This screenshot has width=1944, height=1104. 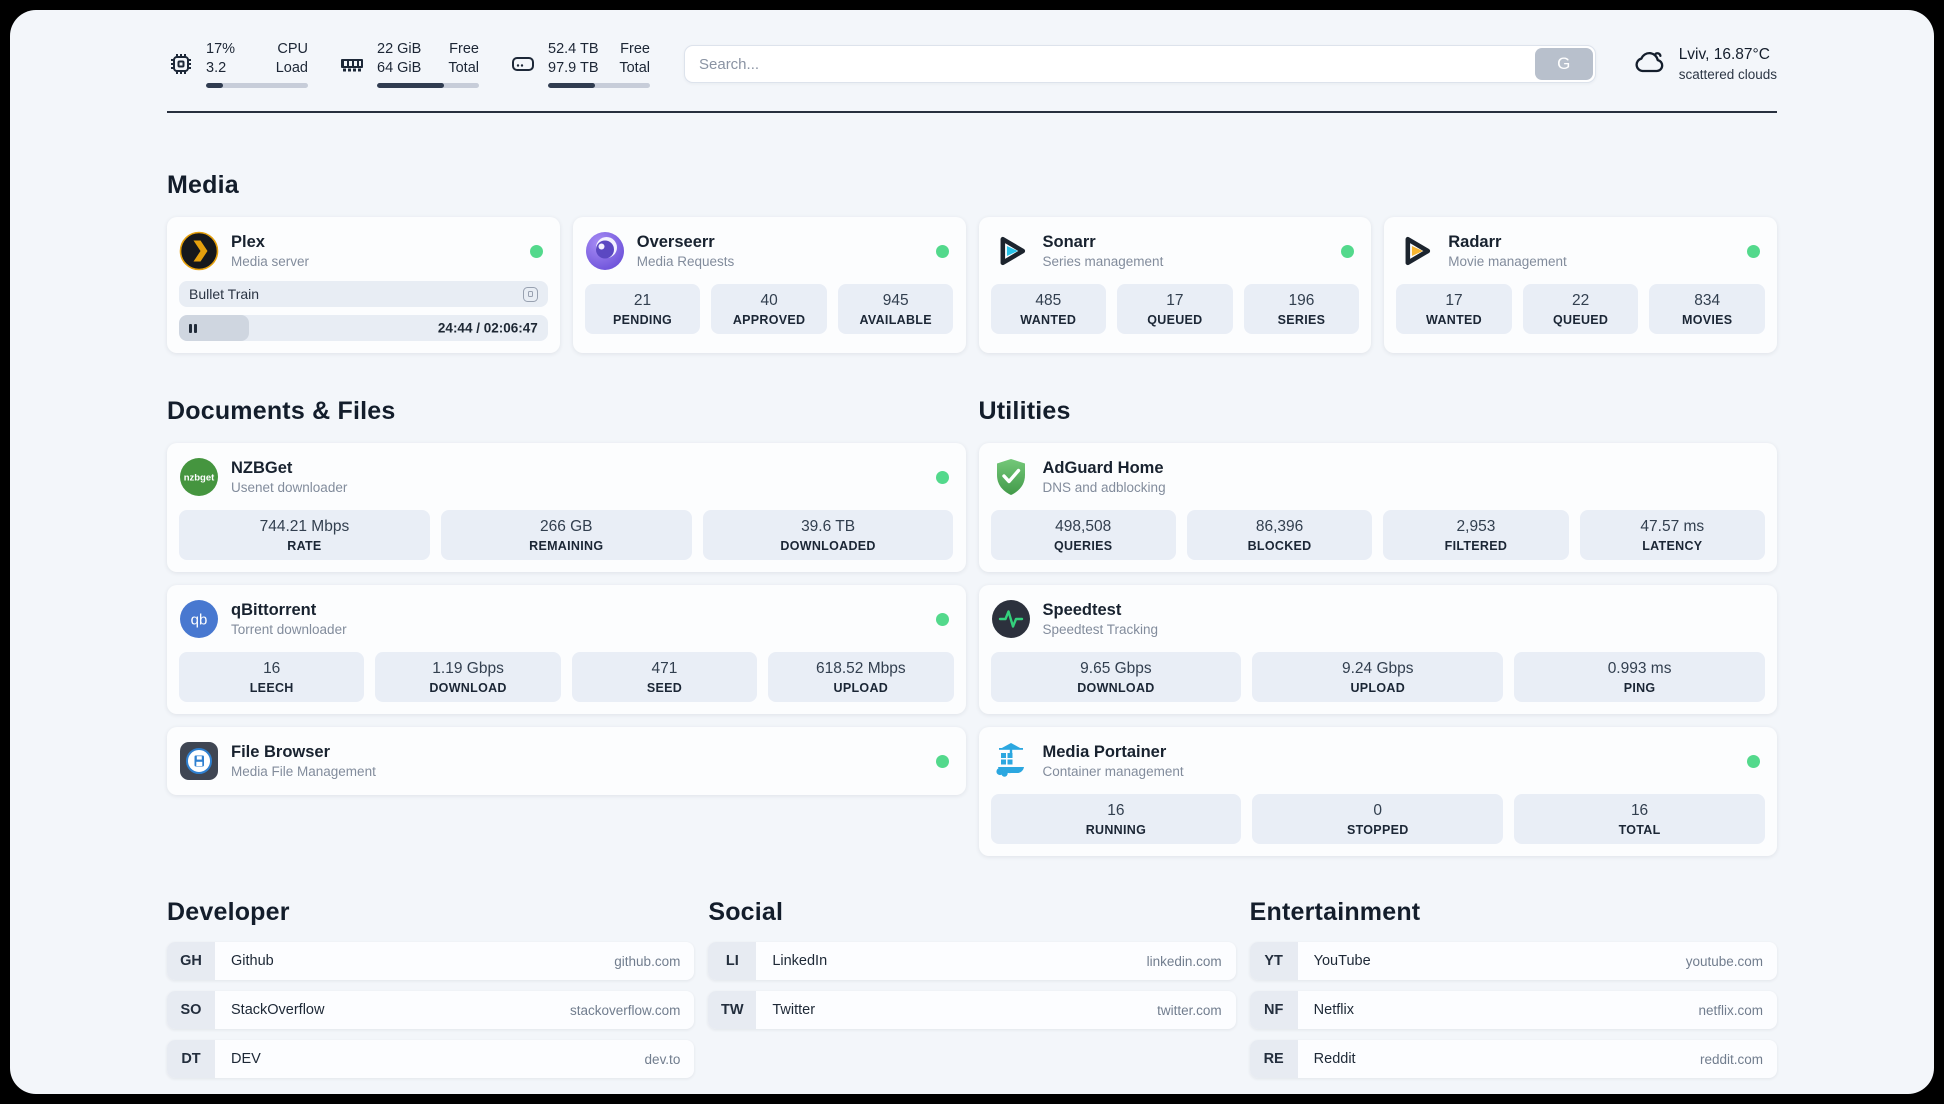 What do you see at coordinates (1335, 912) in the screenshot?
I see `section-title-entertainment: Entertainment` at bounding box center [1335, 912].